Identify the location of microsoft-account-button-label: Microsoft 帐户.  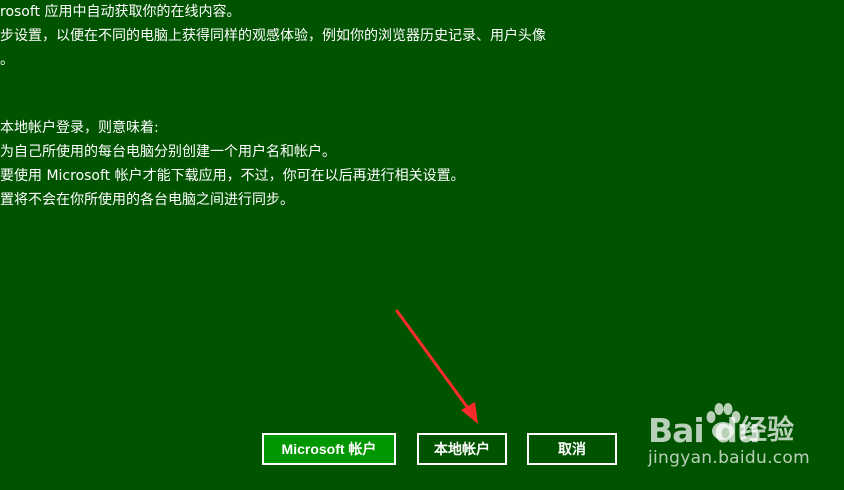
(329, 449).